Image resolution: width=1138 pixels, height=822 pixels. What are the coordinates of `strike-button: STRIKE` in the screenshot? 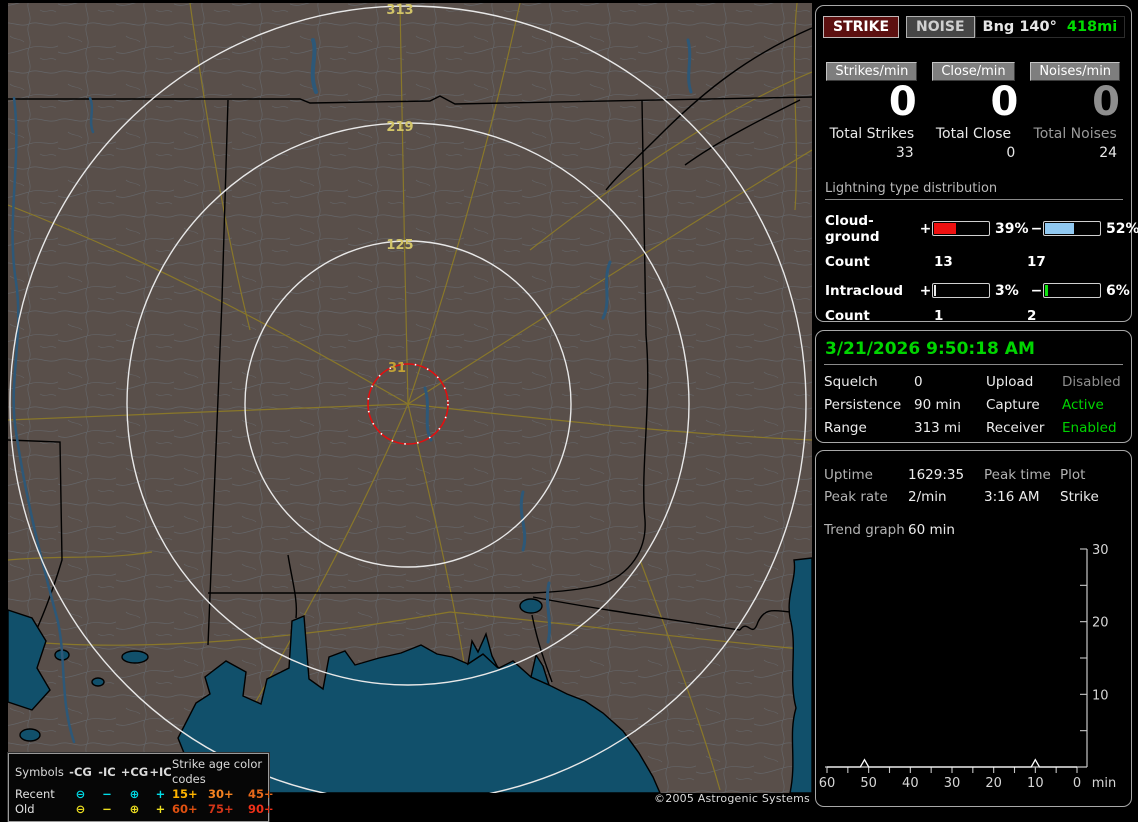 It's located at (861, 27).